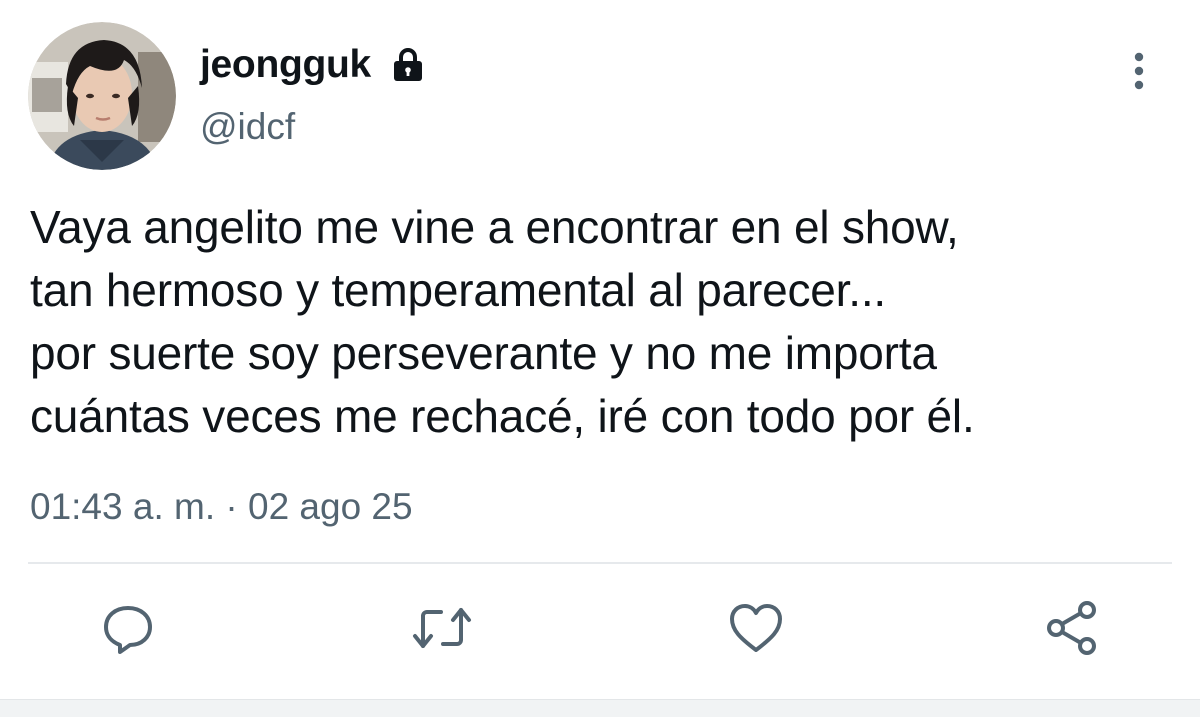 Image resolution: width=1200 pixels, height=717 pixels. What do you see at coordinates (1139, 71) in the screenshot?
I see `more-vertical-icon` at bounding box center [1139, 71].